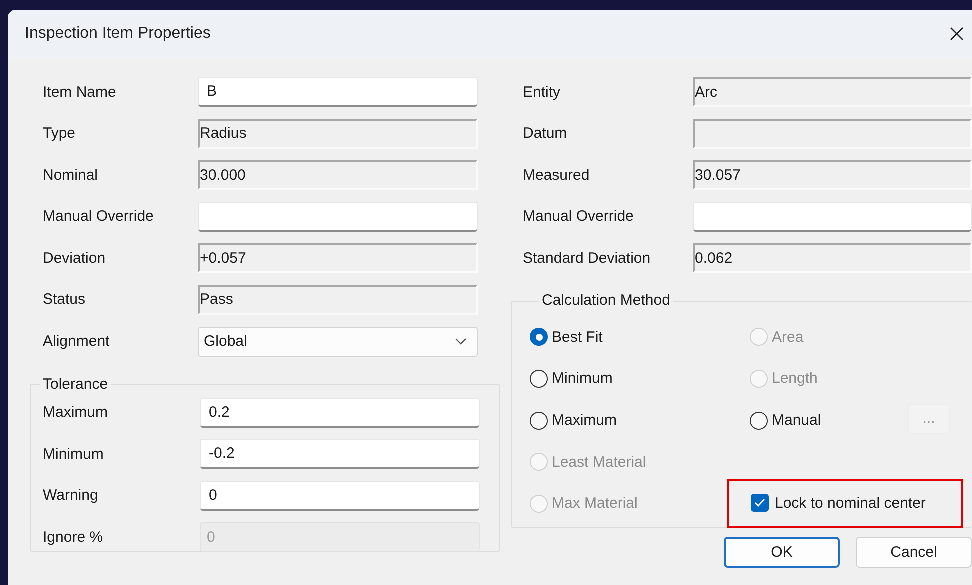  I want to click on readonly-field: +0.057, so click(338, 258).